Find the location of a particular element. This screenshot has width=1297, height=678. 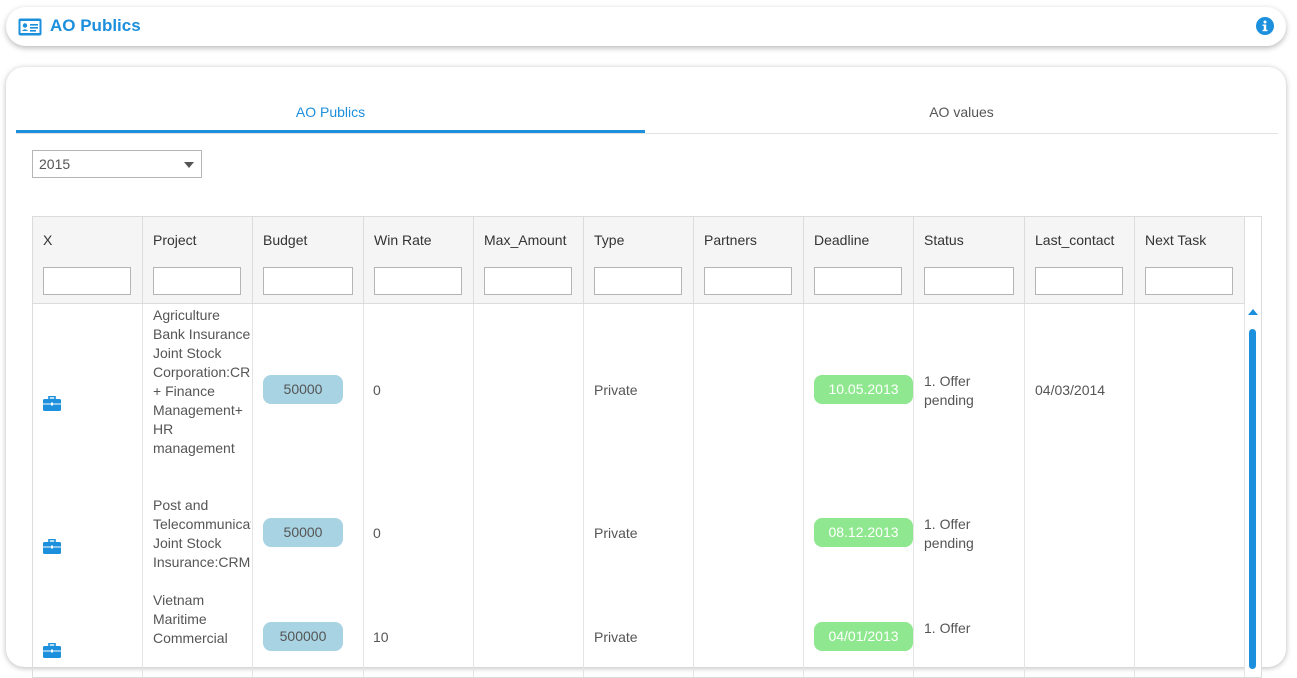

column-header-type: Type is located at coordinates (639, 239).